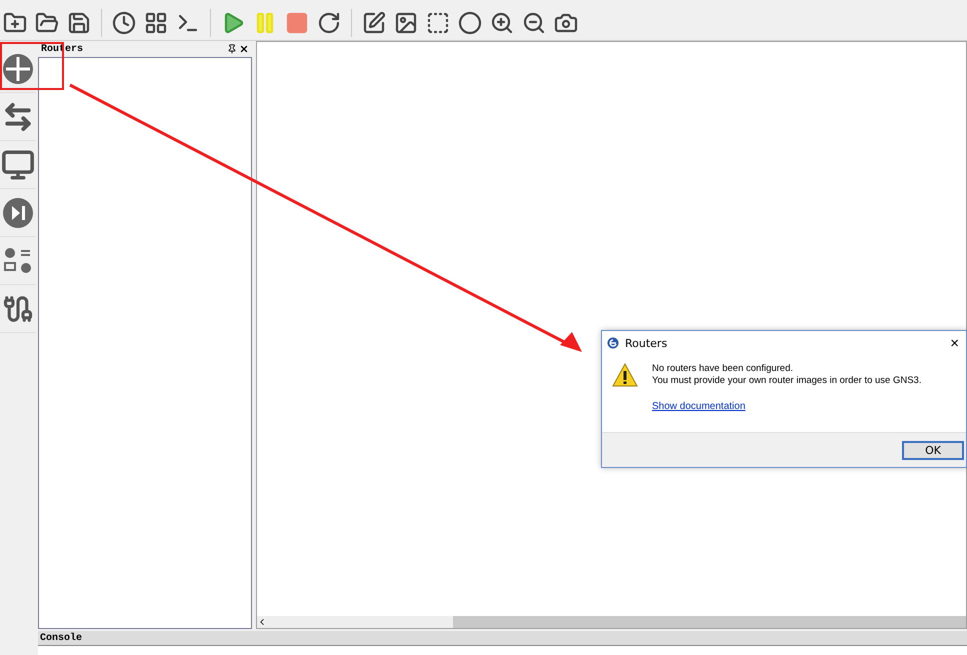 This screenshot has width=967, height=655. What do you see at coordinates (15, 23) in the screenshot?
I see `new-project-icon` at bounding box center [15, 23].